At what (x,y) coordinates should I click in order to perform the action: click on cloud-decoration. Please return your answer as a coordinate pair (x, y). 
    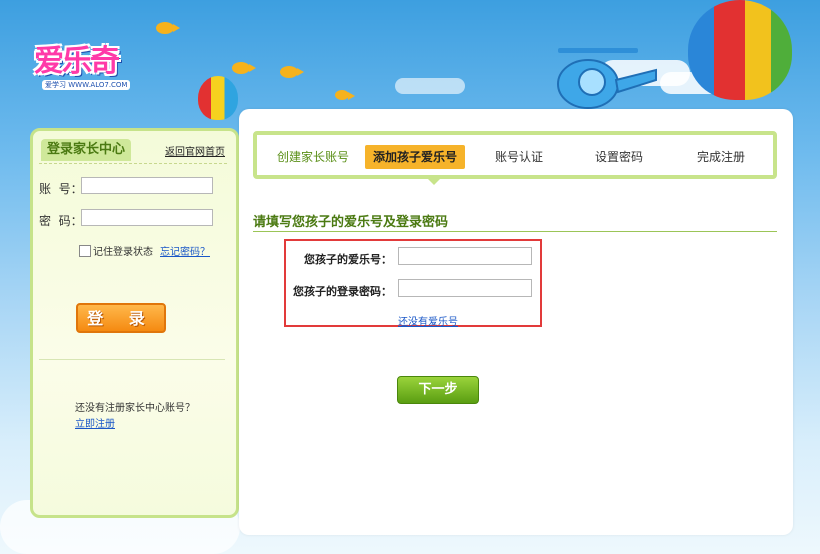
    Looking at the image, I should click on (430, 86).